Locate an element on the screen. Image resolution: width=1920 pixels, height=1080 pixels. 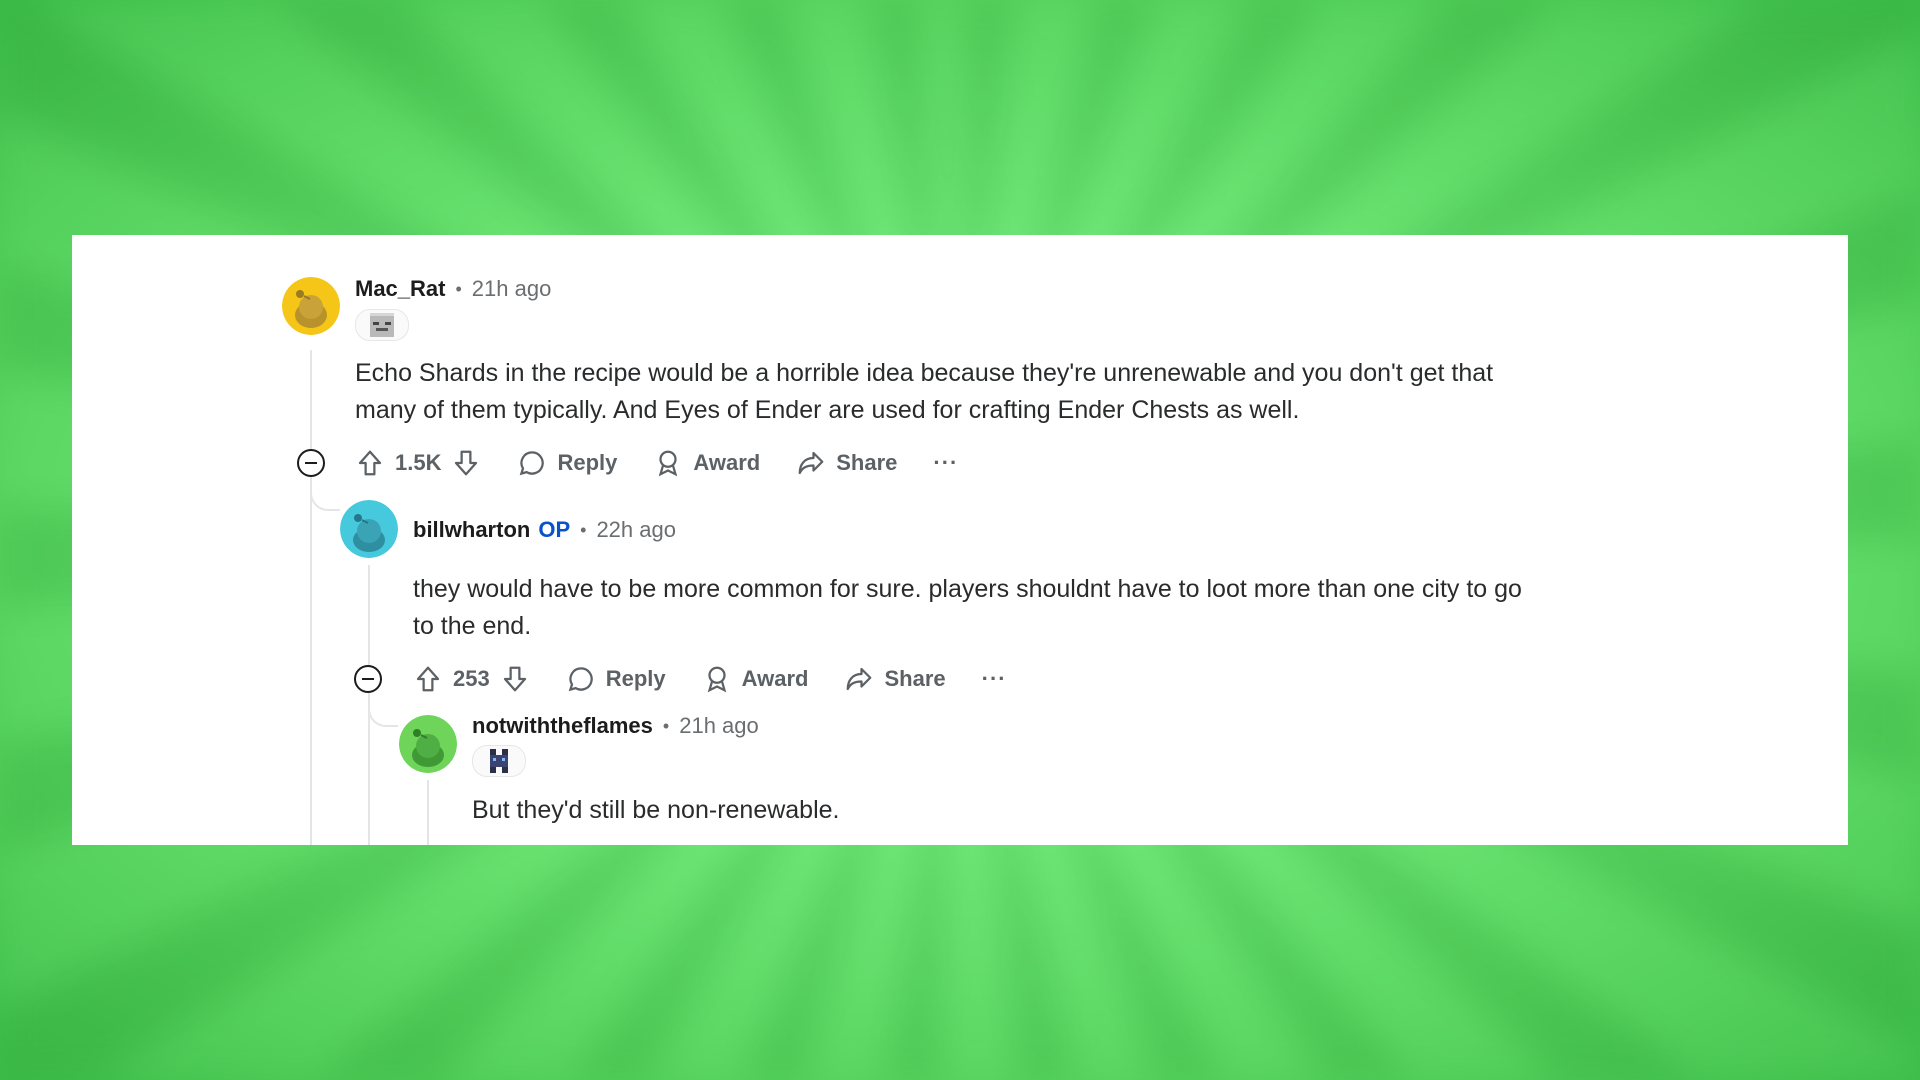
comment-body-line: But they'd still be non-renewable. is located at coordinates (656, 810).